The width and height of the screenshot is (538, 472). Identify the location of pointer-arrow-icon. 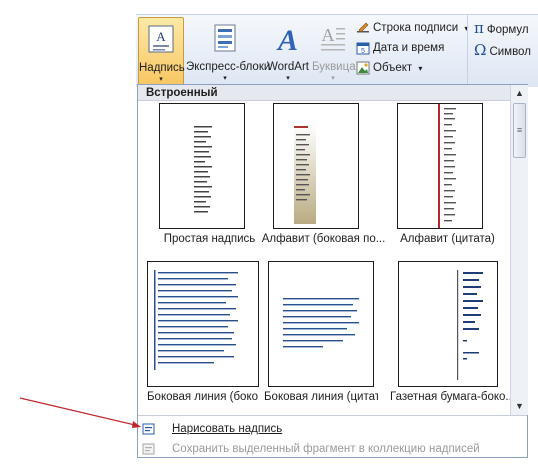
(80, 412).